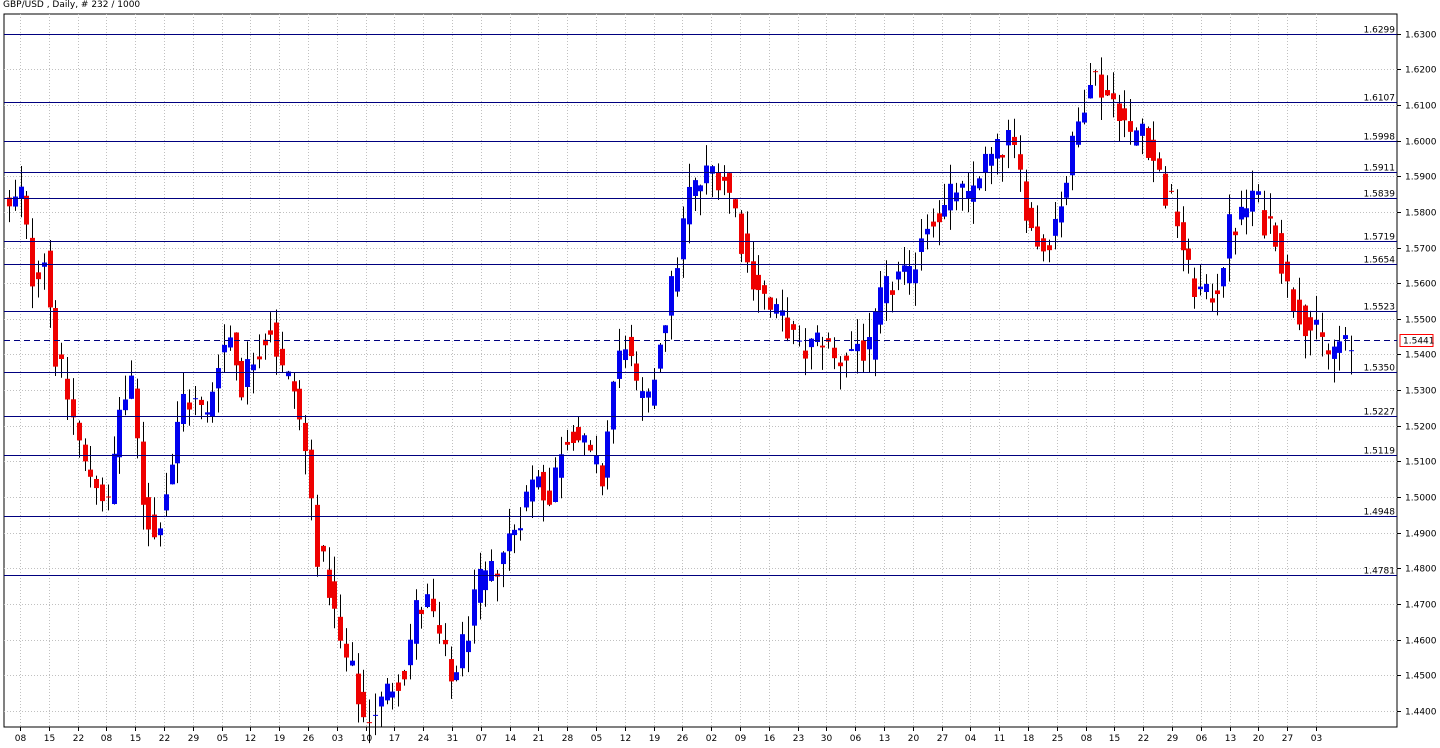 Image resolution: width=1440 pixels, height=748 pixels. Describe the element at coordinates (1380, 138) in the screenshot. I see `level-label: 1.5998` at that location.